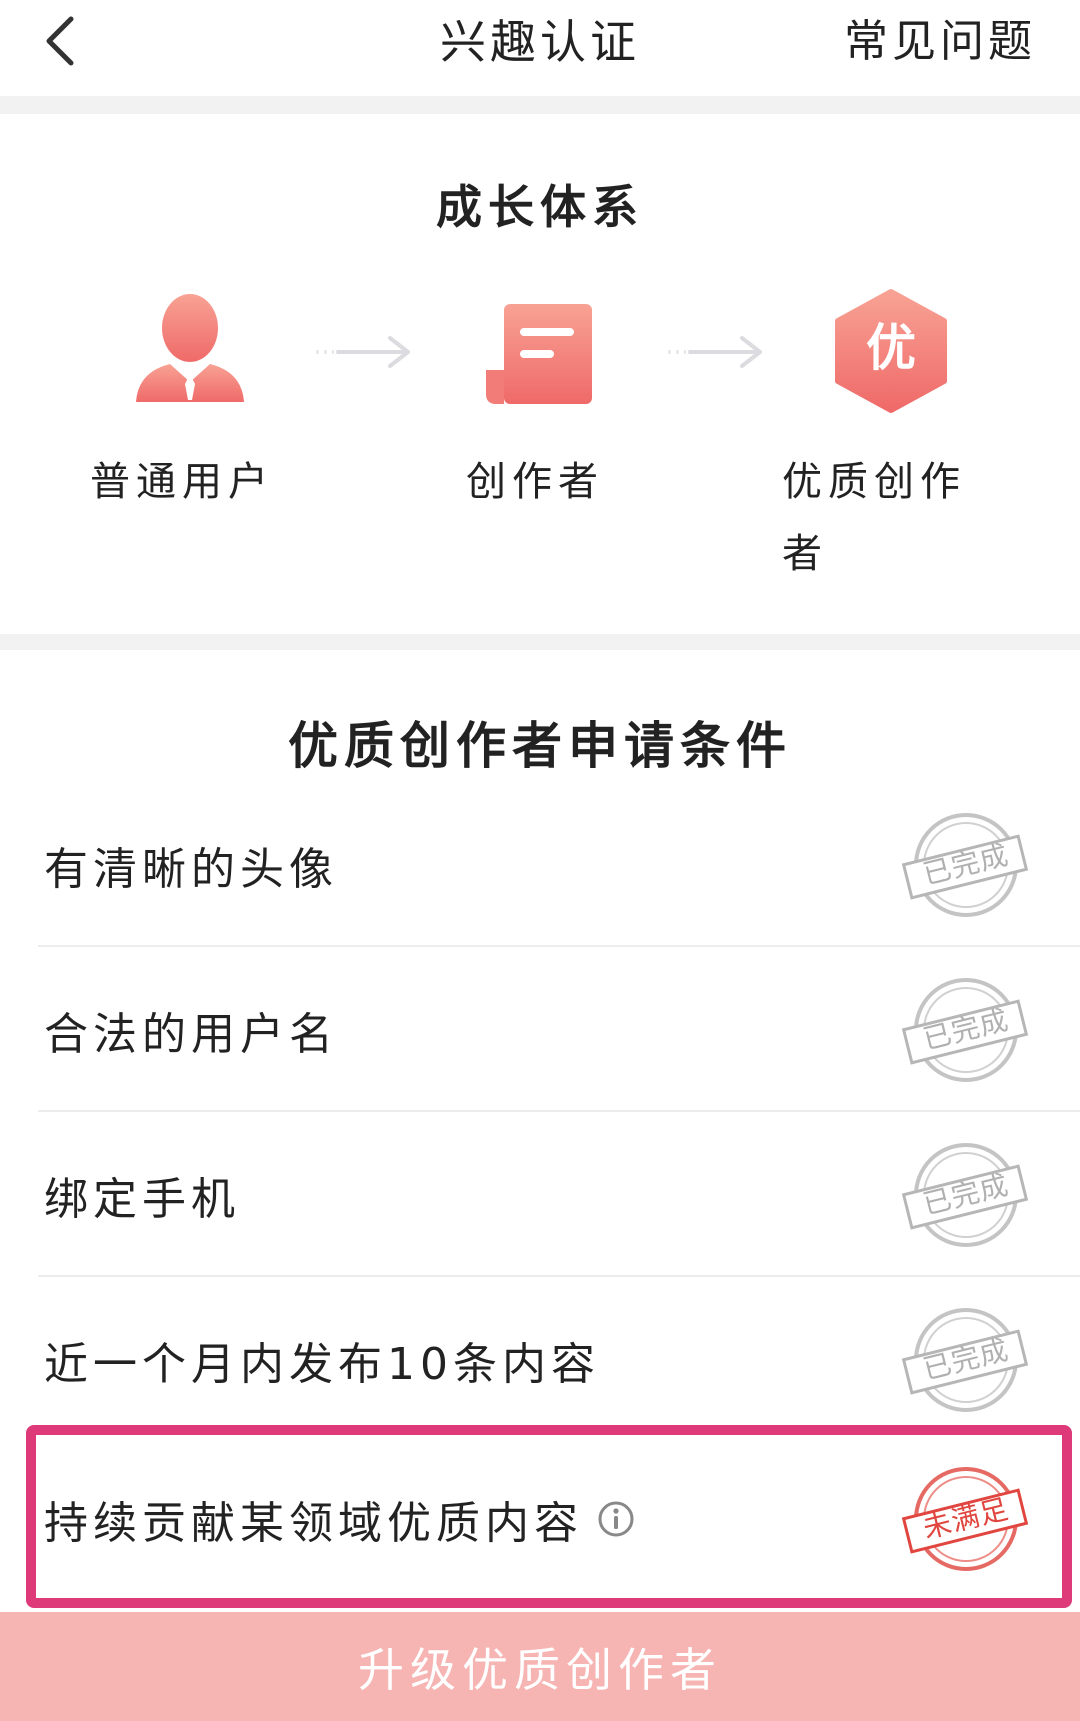 This screenshot has width=1080, height=1721. Describe the element at coordinates (540, 48) in the screenshot. I see `top-bar: 兴趣认证 常见问题` at that location.